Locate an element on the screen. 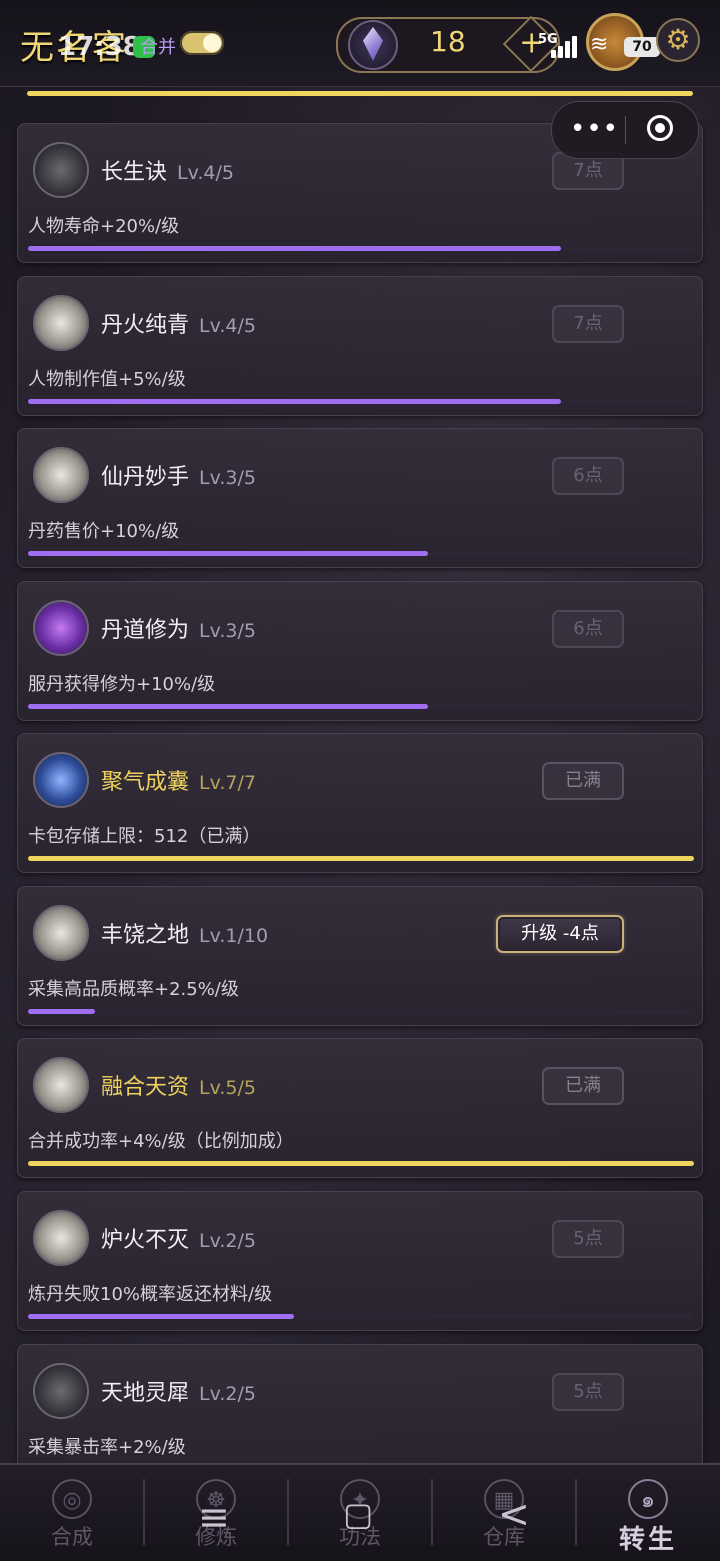 The height and width of the screenshot is (1561, 720). skill-name: 丰饶之地 Lv.1/10 is located at coordinates (184, 933).